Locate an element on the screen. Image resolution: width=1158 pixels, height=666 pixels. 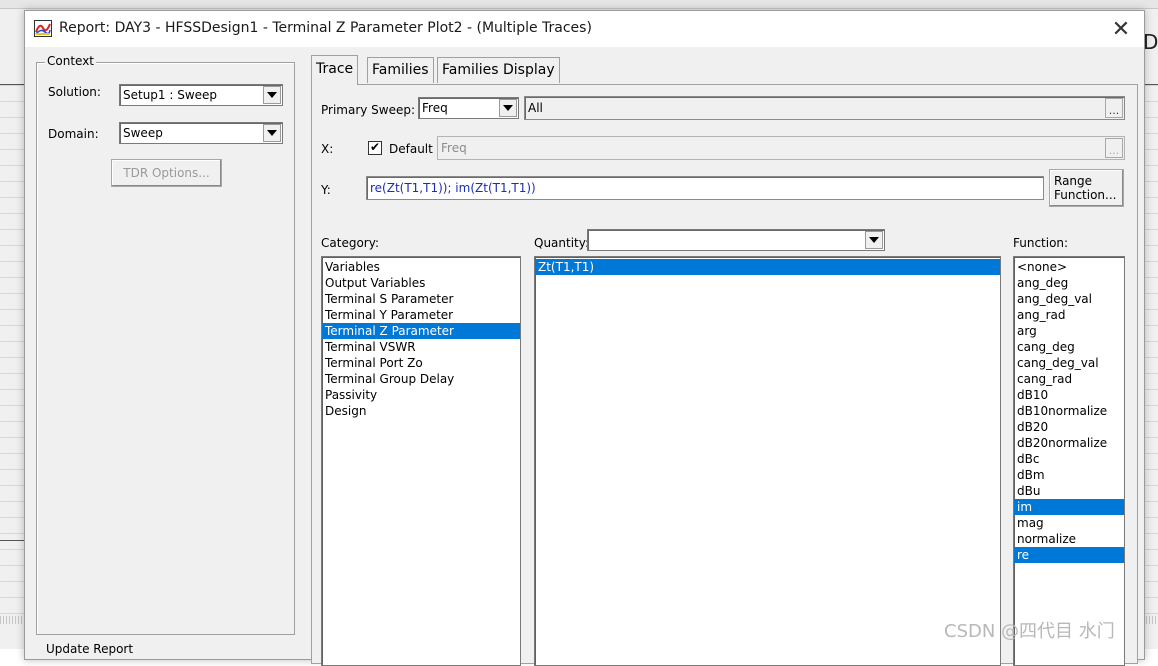
quantity-label: Quantity: is located at coordinates (562, 243).